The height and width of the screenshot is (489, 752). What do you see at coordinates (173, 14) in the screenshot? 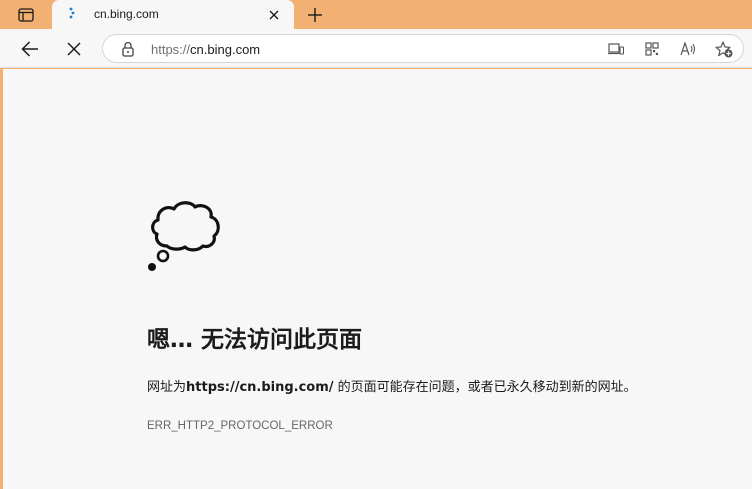
I see `active-tab: cn.bing.com` at bounding box center [173, 14].